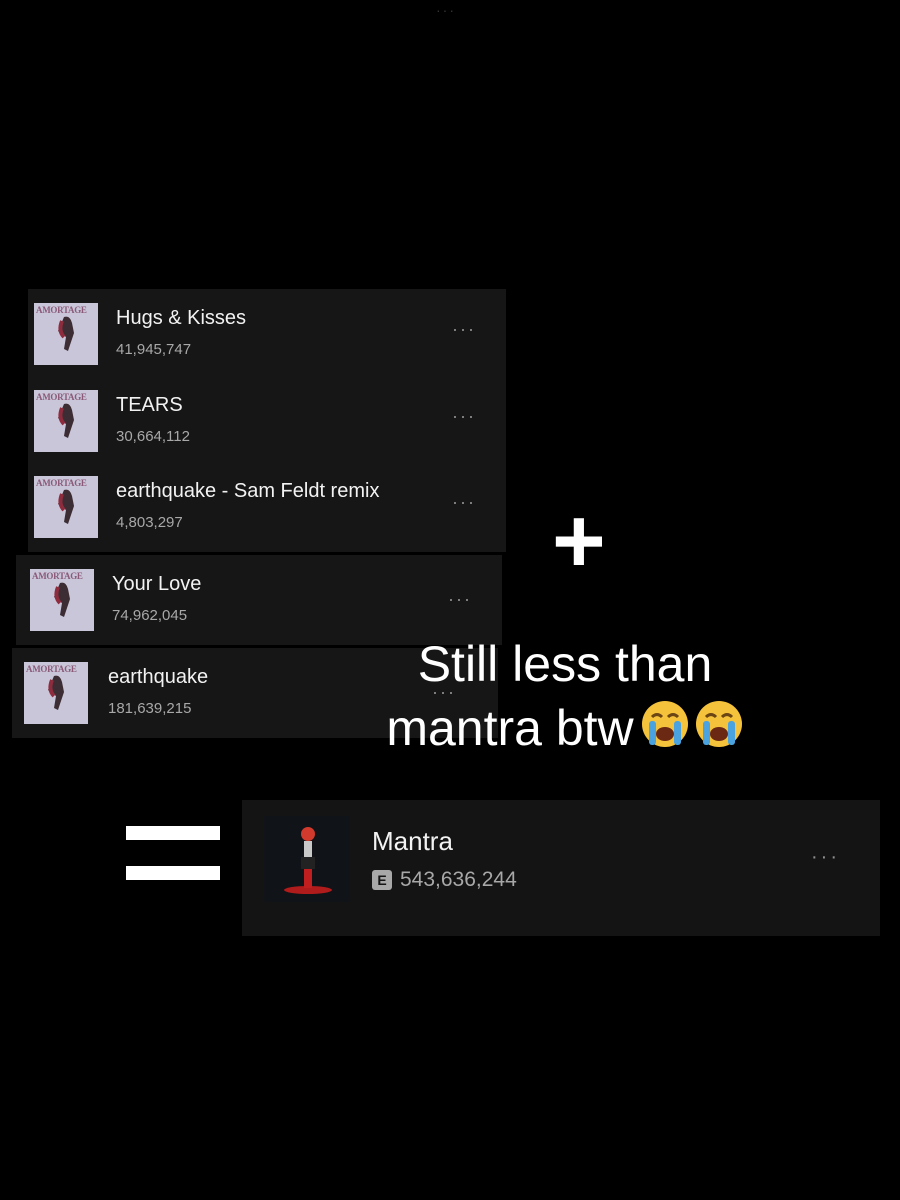  What do you see at coordinates (446, 10) in the screenshot?
I see `top-handle-dots: ···` at bounding box center [446, 10].